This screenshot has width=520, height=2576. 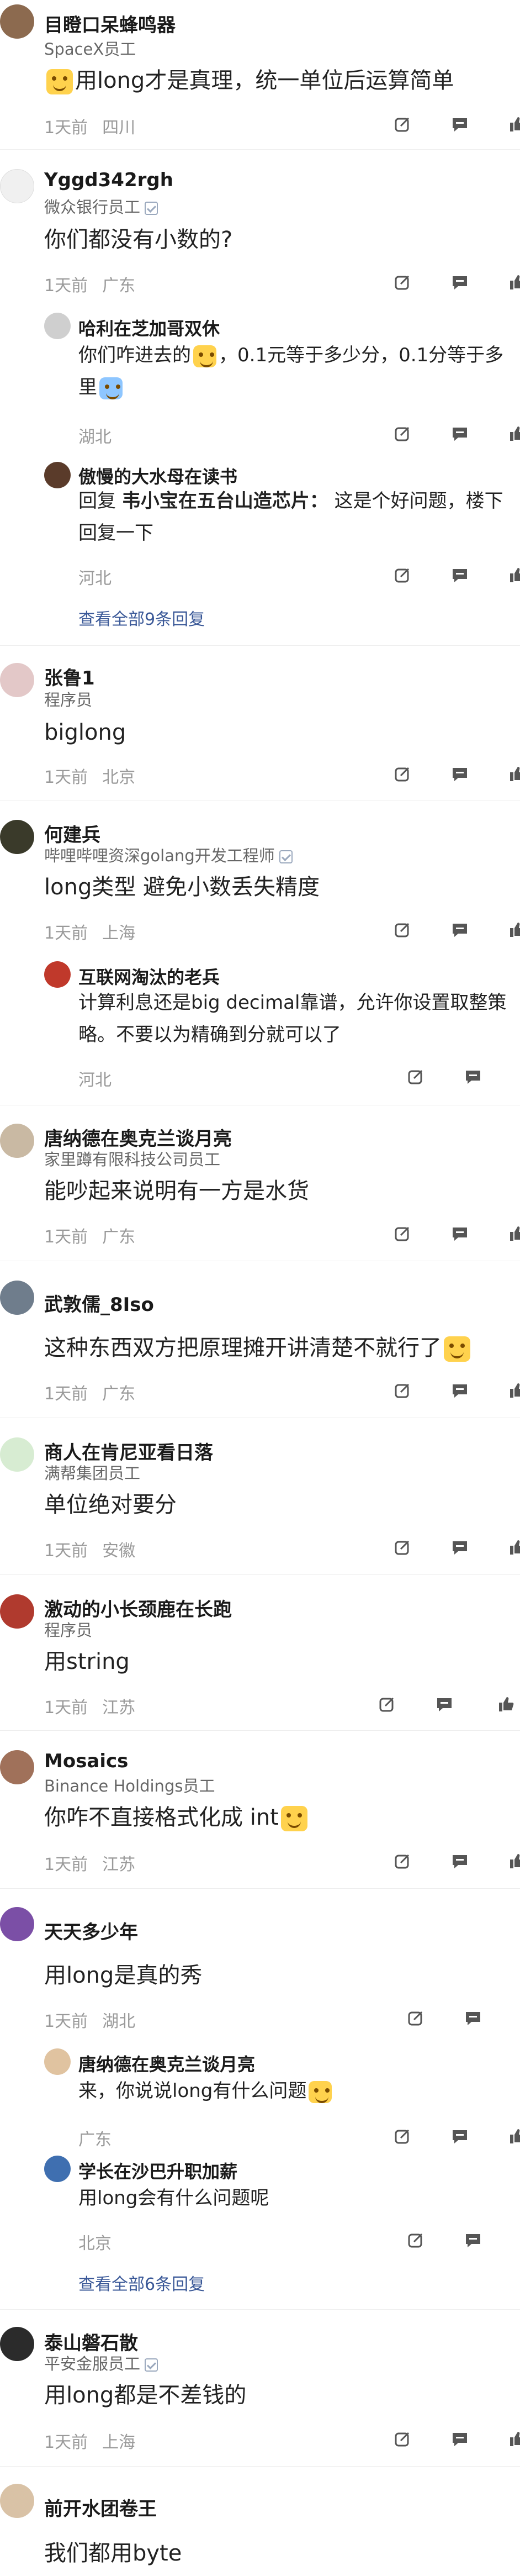 What do you see at coordinates (166, 2063) in the screenshot?
I see `username: 唐纳德在奥克兰谈月亮` at bounding box center [166, 2063].